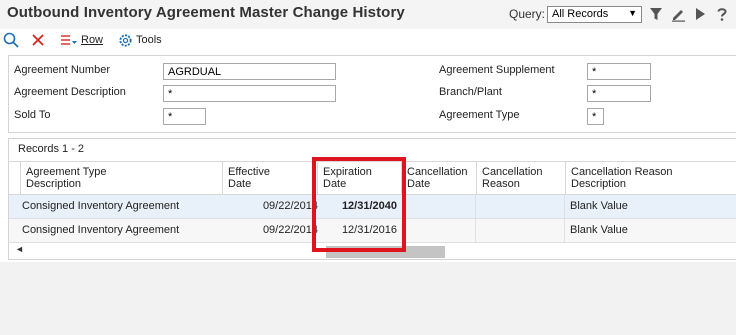 The width and height of the screenshot is (736, 335). I want to click on row-menu-label: Row, so click(92, 40).